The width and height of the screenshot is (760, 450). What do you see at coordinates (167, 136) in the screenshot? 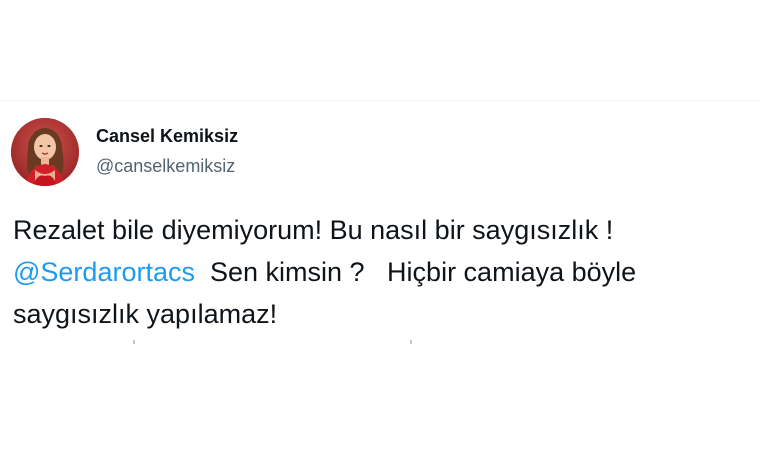
I see `author-display-name: Cansel Kemiksiz` at bounding box center [167, 136].